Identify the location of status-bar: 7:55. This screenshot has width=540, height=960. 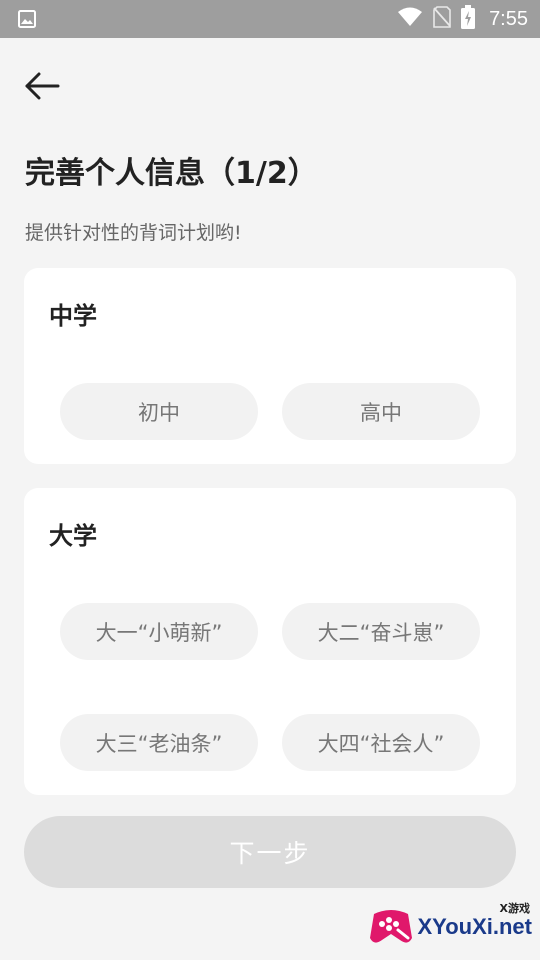
(270, 19).